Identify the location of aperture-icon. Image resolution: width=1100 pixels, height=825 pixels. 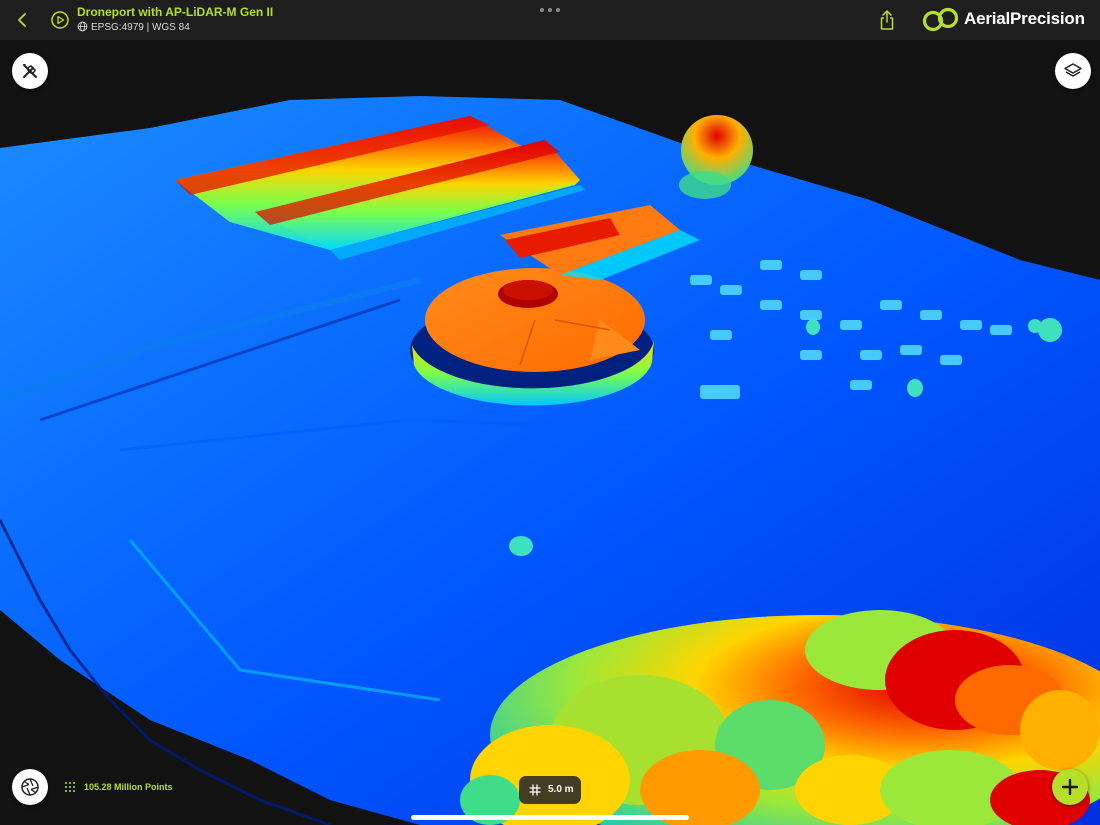
(30, 787).